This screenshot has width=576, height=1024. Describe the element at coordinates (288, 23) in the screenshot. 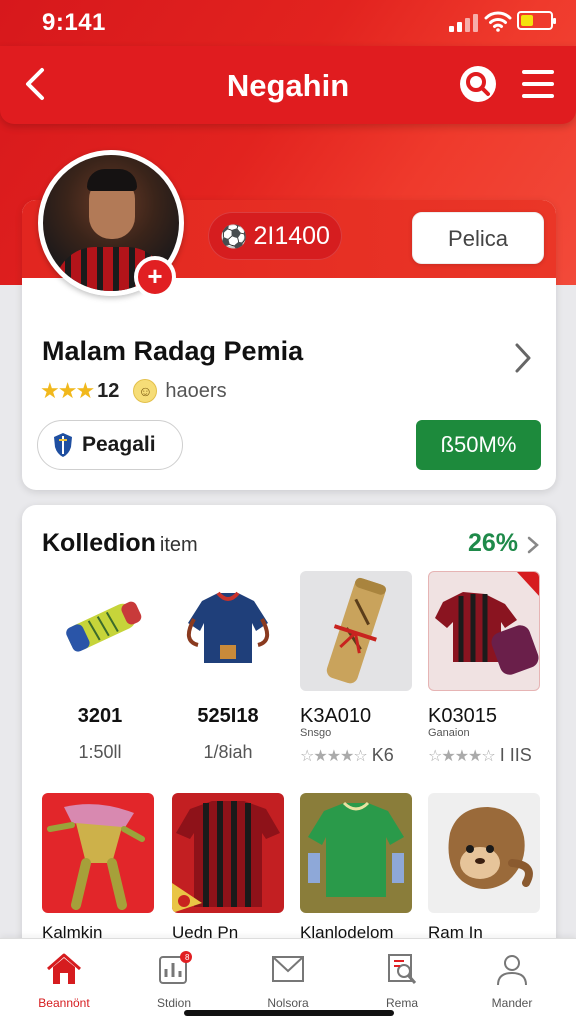

I see `status-bar: 9:141` at that location.